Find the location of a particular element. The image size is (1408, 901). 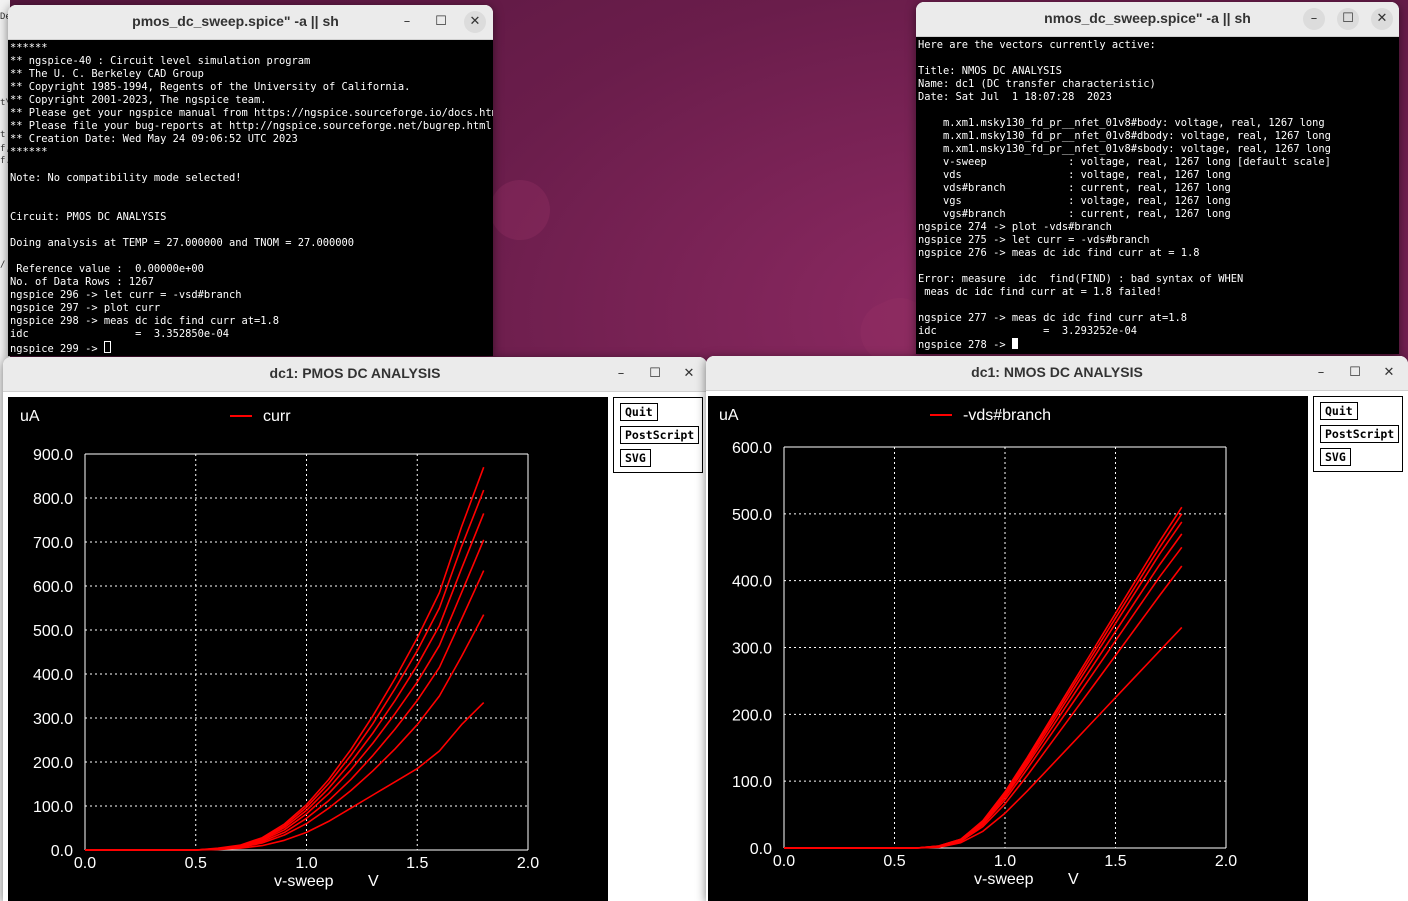

y-tick-label: 0.0 is located at coordinates (62, 851).